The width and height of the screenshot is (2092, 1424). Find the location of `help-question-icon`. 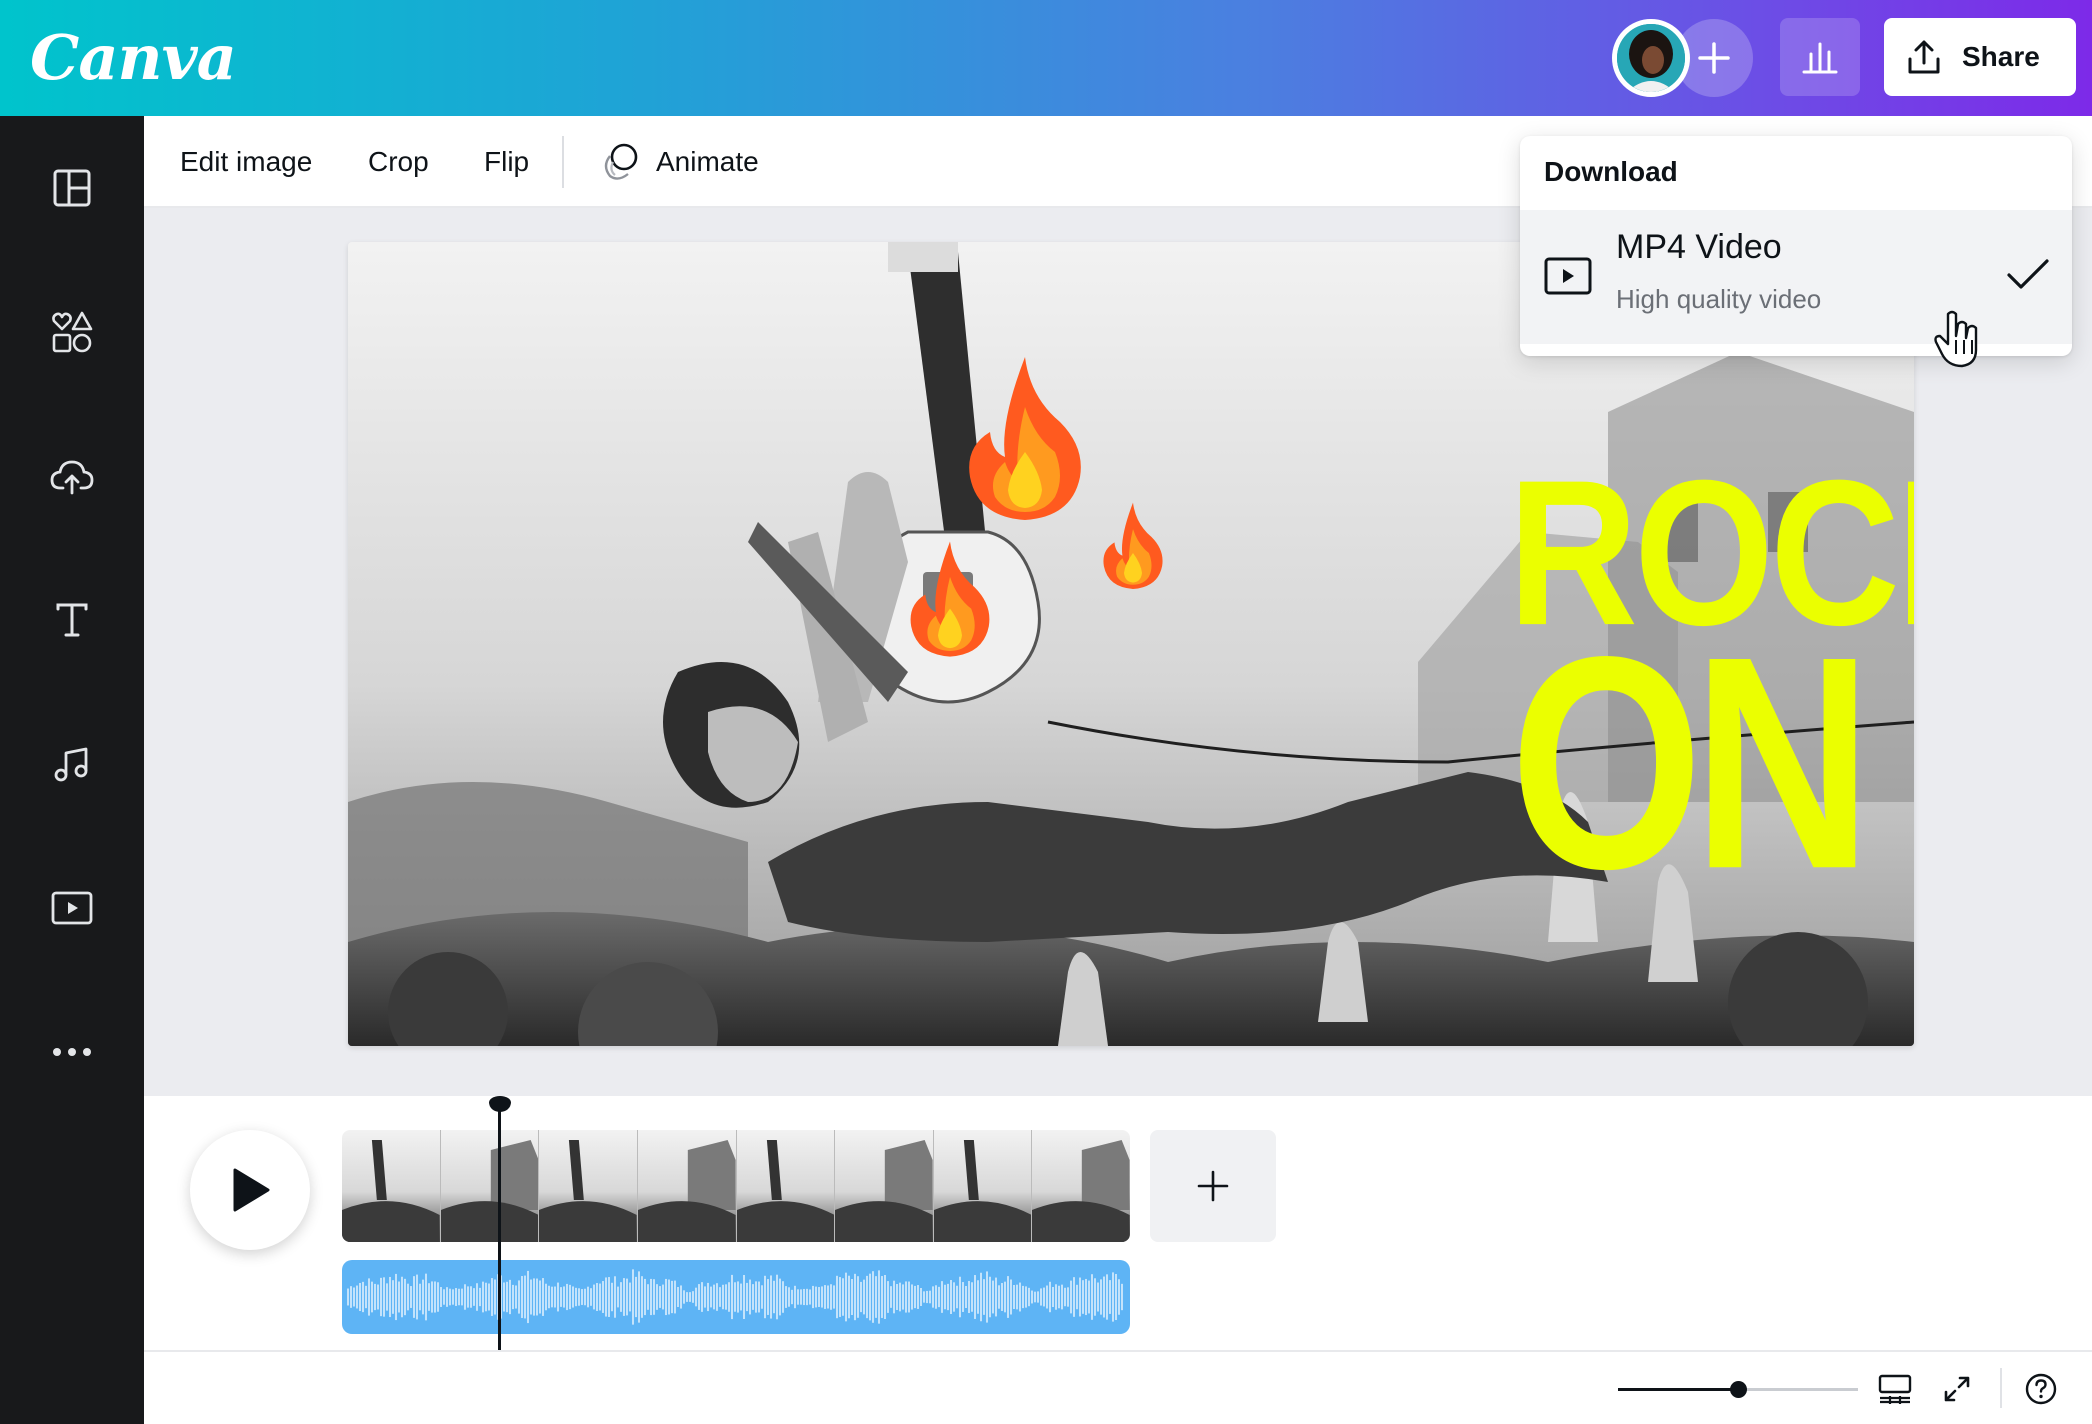

help-question-icon is located at coordinates (2041, 1389).